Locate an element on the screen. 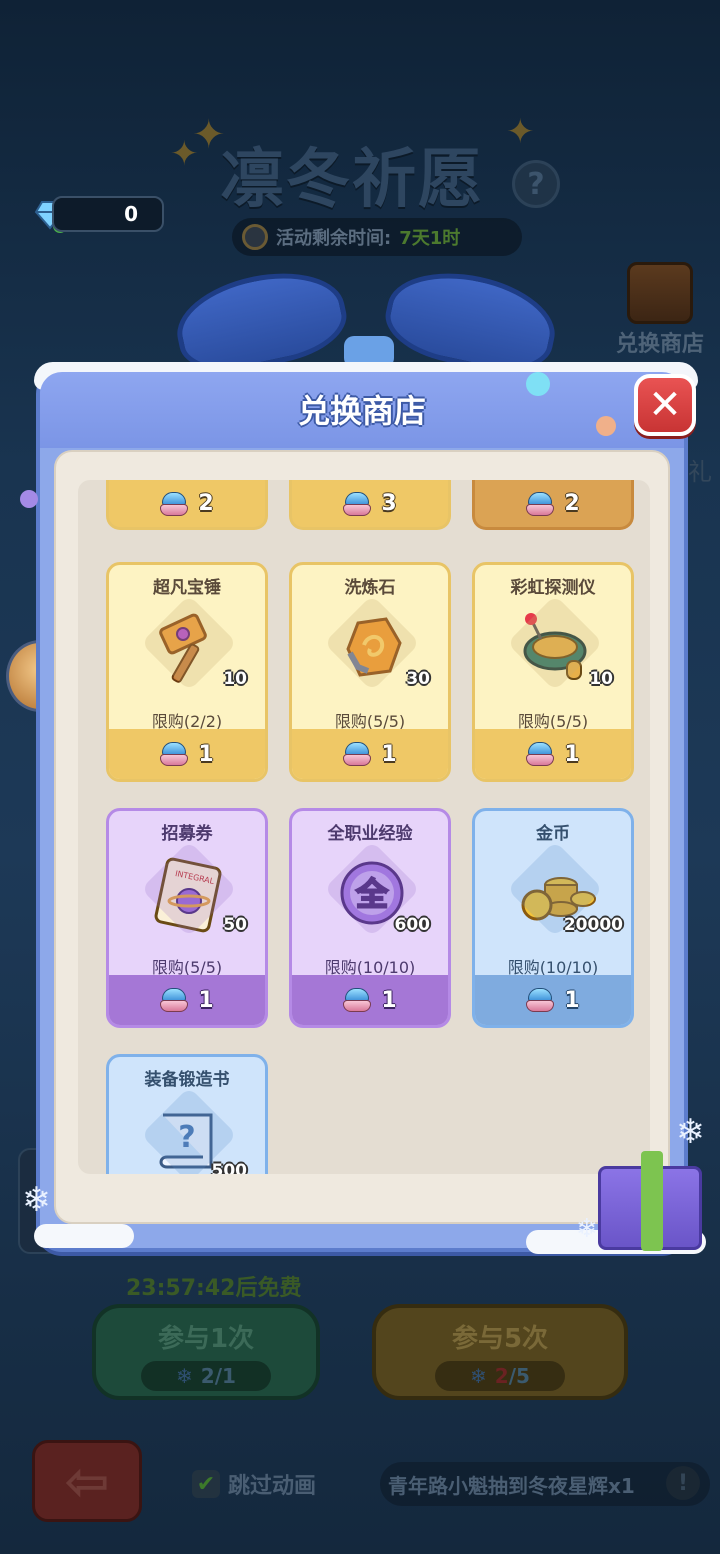 Image resolution: width=720 pixels, height=1554 pixels. item-name: 洗炼石 is located at coordinates (370, 588).